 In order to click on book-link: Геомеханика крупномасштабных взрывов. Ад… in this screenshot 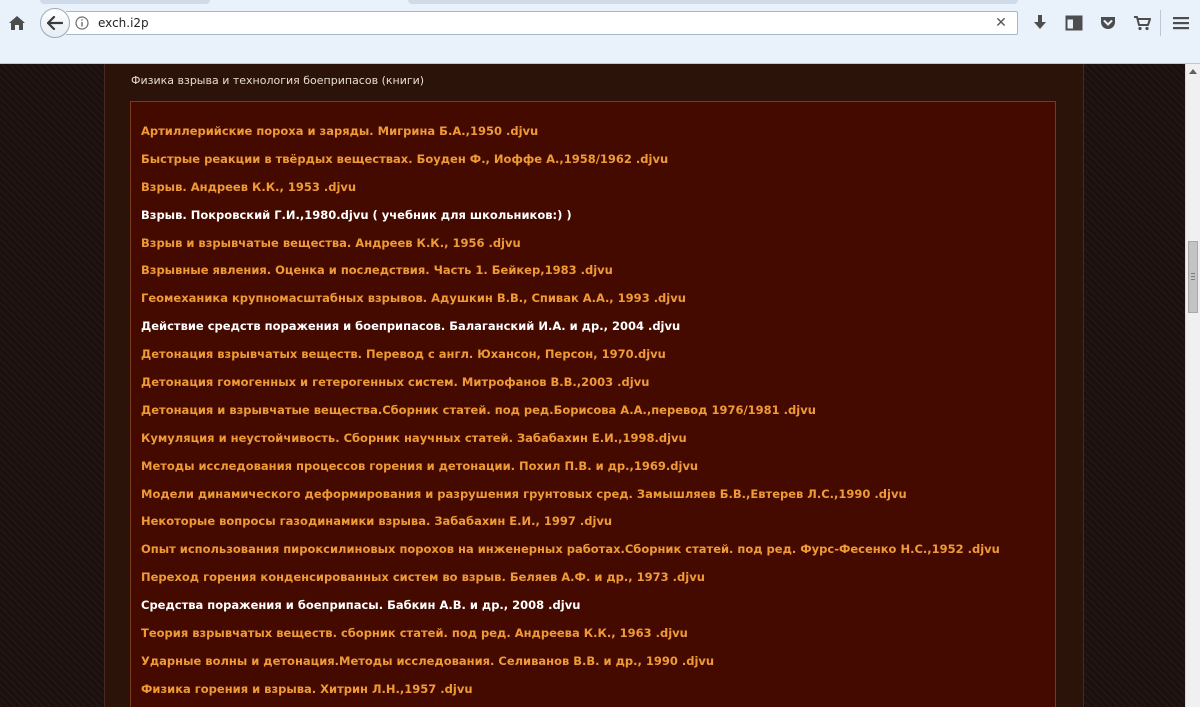, I will do `click(570, 299)`.